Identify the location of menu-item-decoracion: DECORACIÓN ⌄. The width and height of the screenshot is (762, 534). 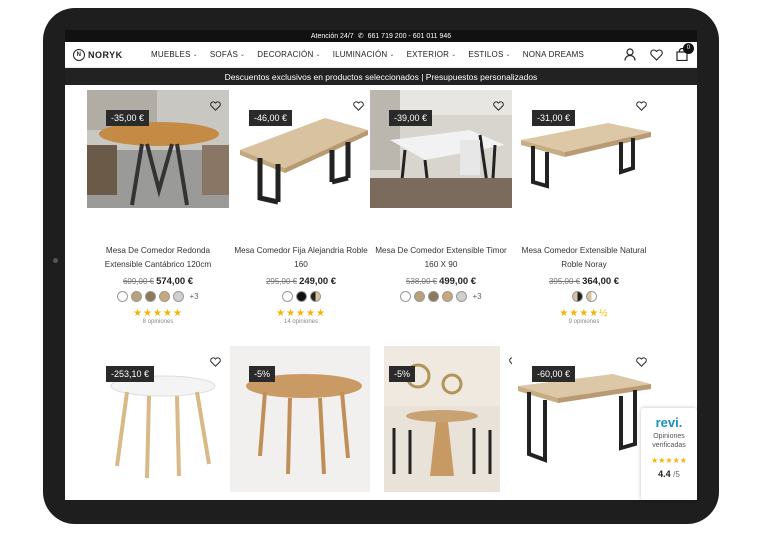
(288, 54).